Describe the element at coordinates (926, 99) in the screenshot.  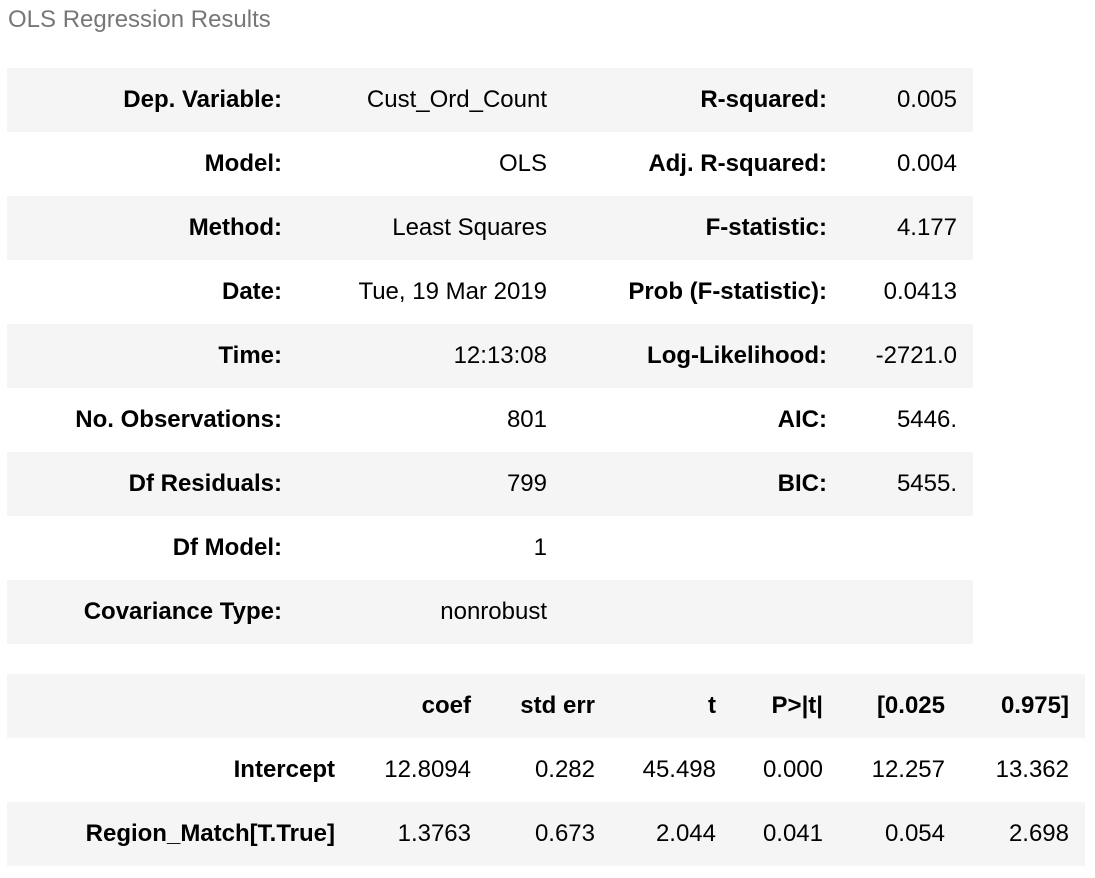
I see `summary-value: 0.005` at that location.